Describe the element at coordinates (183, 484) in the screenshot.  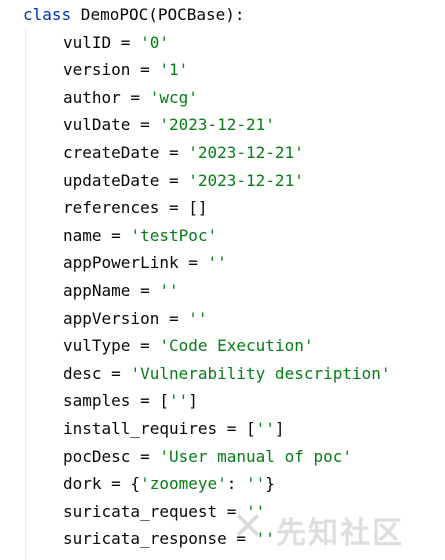
I see `string-literal: 'zoomeye'` at that location.